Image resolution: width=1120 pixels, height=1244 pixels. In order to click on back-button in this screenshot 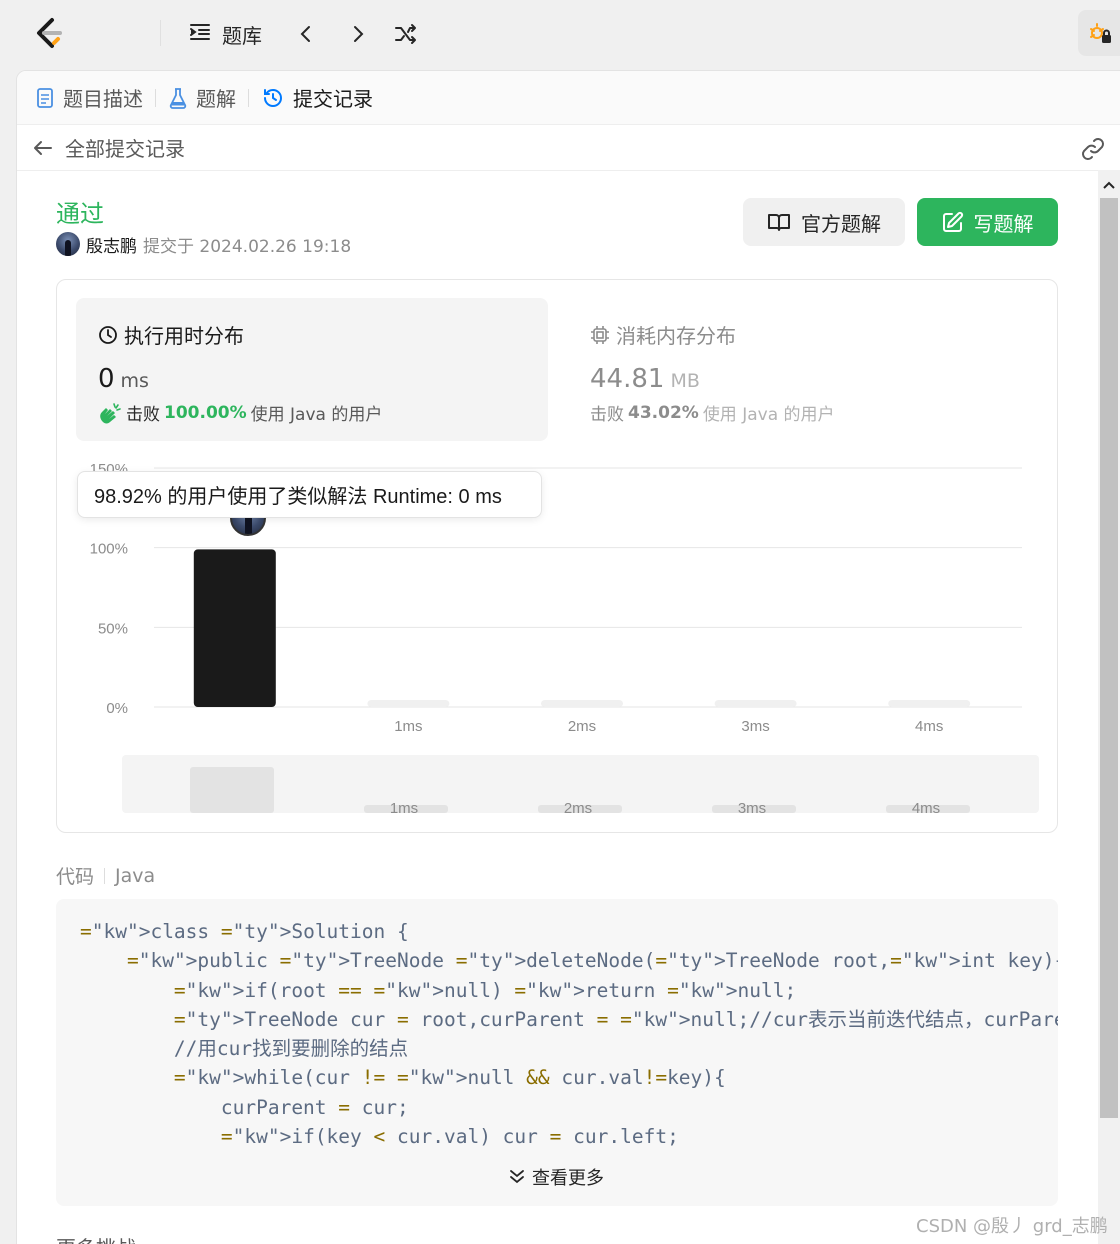, I will do `click(43, 148)`.